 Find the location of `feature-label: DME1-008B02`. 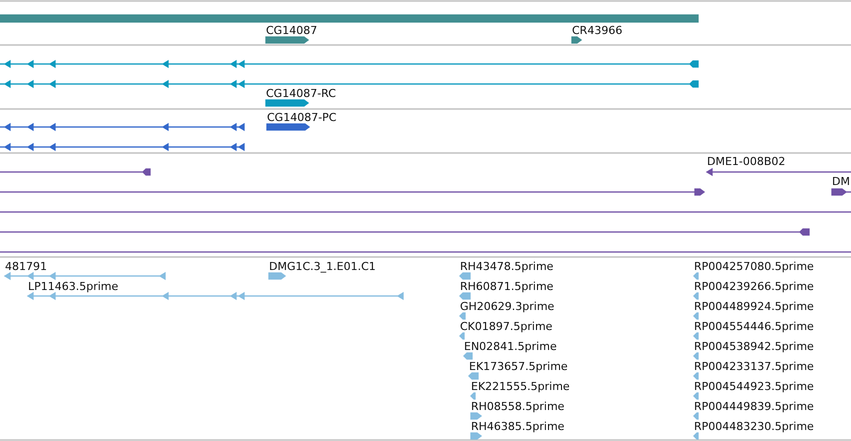

feature-label: DME1-008B02 is located at coordinates (746, 161).